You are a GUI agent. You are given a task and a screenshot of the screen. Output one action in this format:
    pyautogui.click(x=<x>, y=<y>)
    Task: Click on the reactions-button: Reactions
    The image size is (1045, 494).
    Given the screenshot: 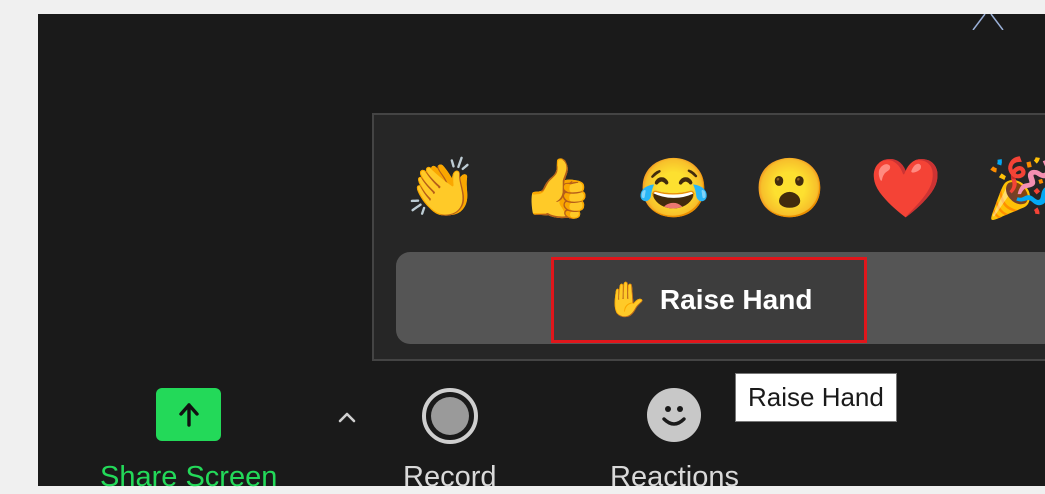 What is the action you would take?
    pyautogui.click(x=674, y=441)
    